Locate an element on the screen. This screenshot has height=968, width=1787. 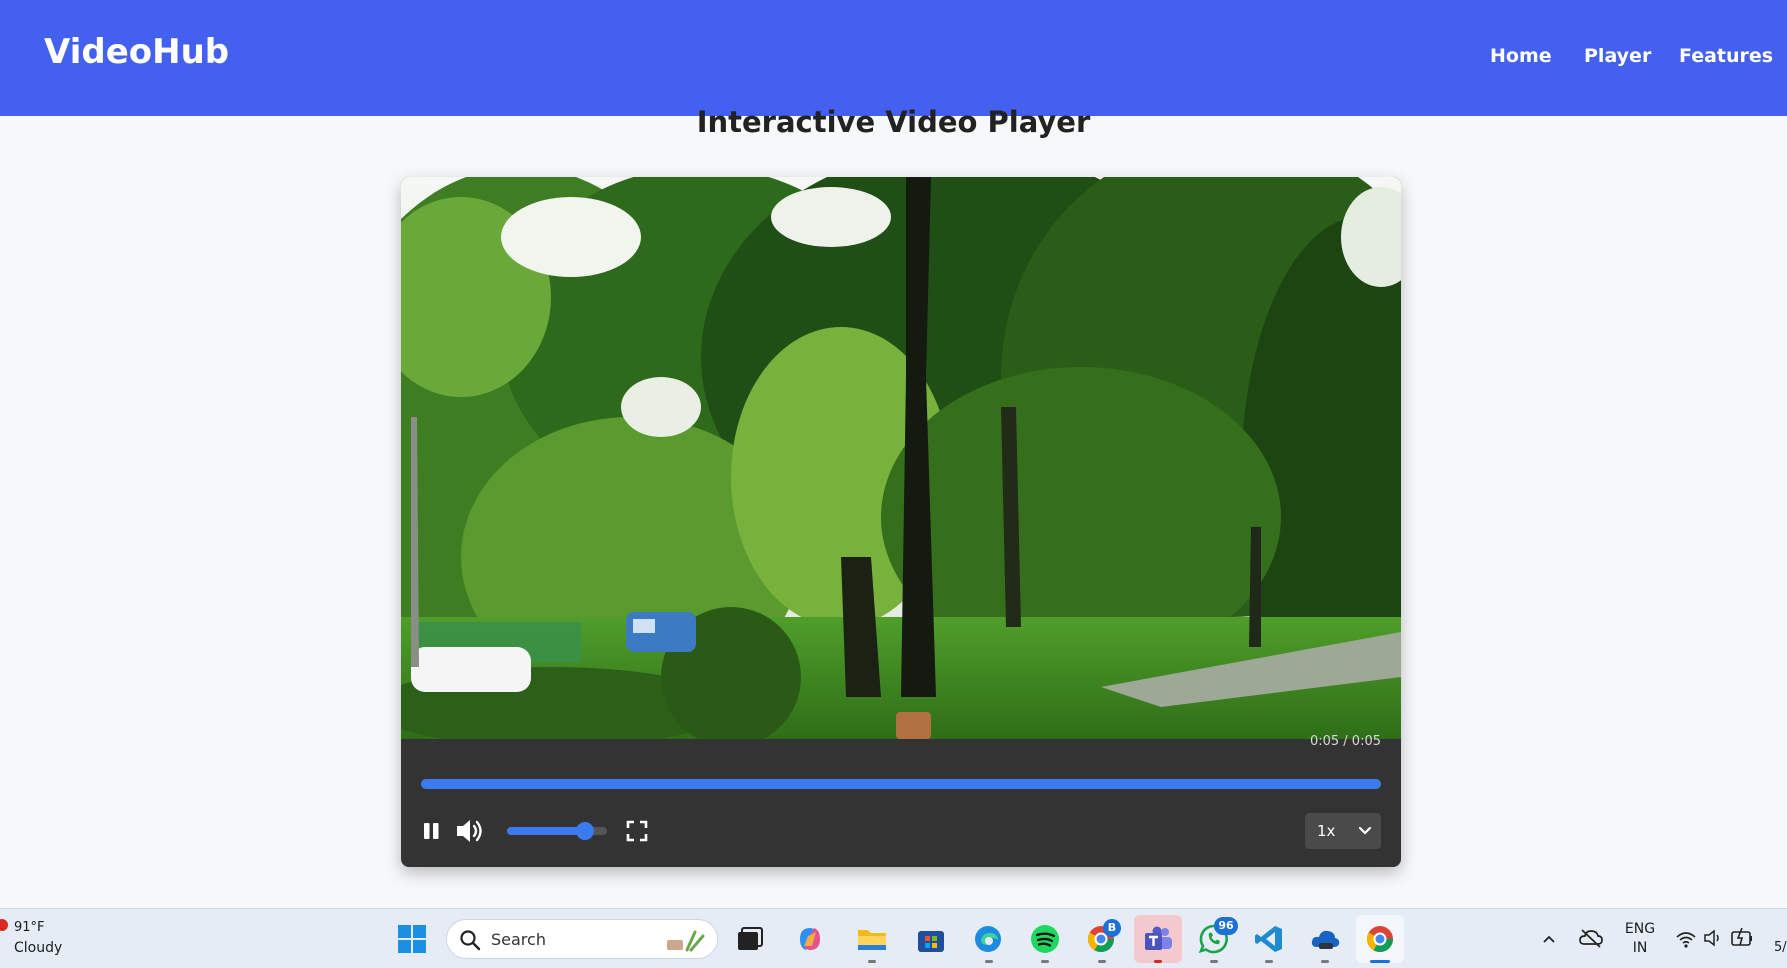
cloud-offline-icon is located at coordinates (1591, 938).